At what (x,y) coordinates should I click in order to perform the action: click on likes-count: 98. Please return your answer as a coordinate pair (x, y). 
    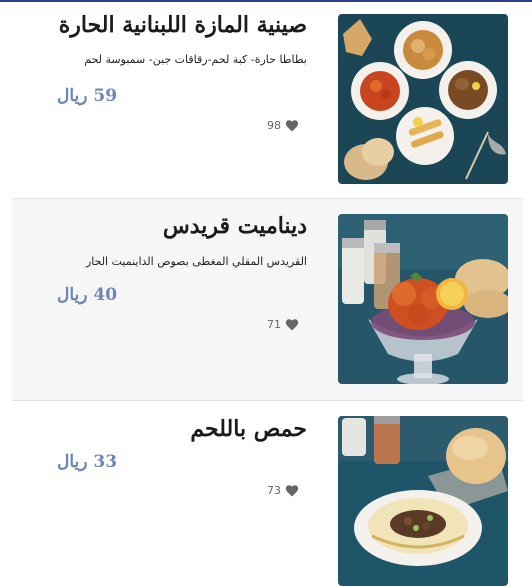
    Looking at the image, I should click on (274, 125).